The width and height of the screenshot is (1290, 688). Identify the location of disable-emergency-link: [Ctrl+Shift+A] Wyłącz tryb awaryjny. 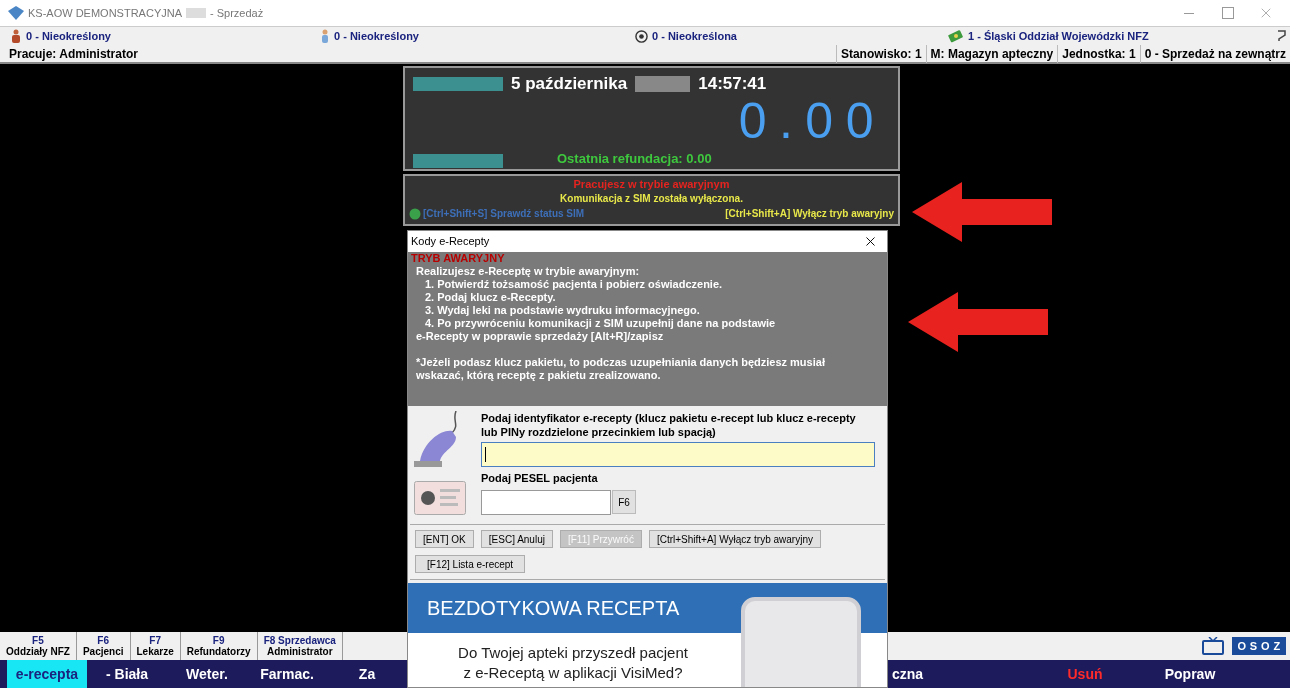
(809, 213).